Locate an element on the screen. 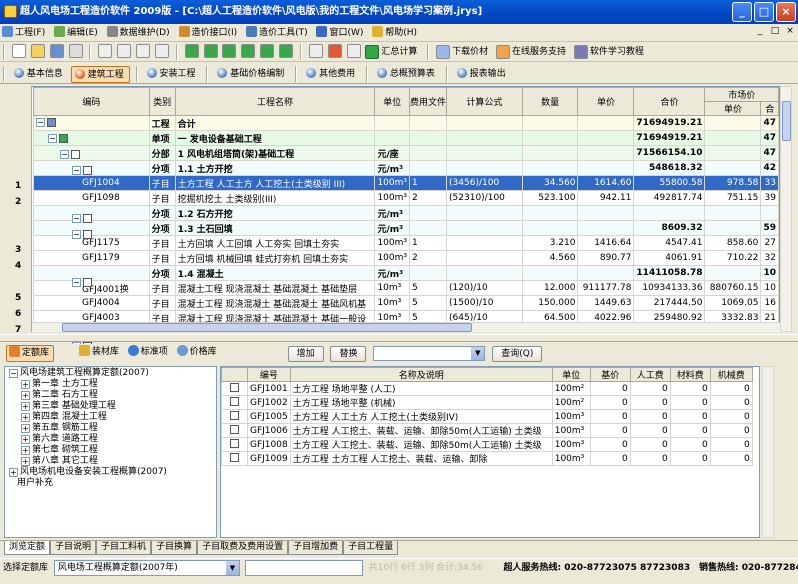 The height and width of the screenshot is (584, 798). grid-cell-name: 1.2 石方开挖 is located at coordinates (275, 213).